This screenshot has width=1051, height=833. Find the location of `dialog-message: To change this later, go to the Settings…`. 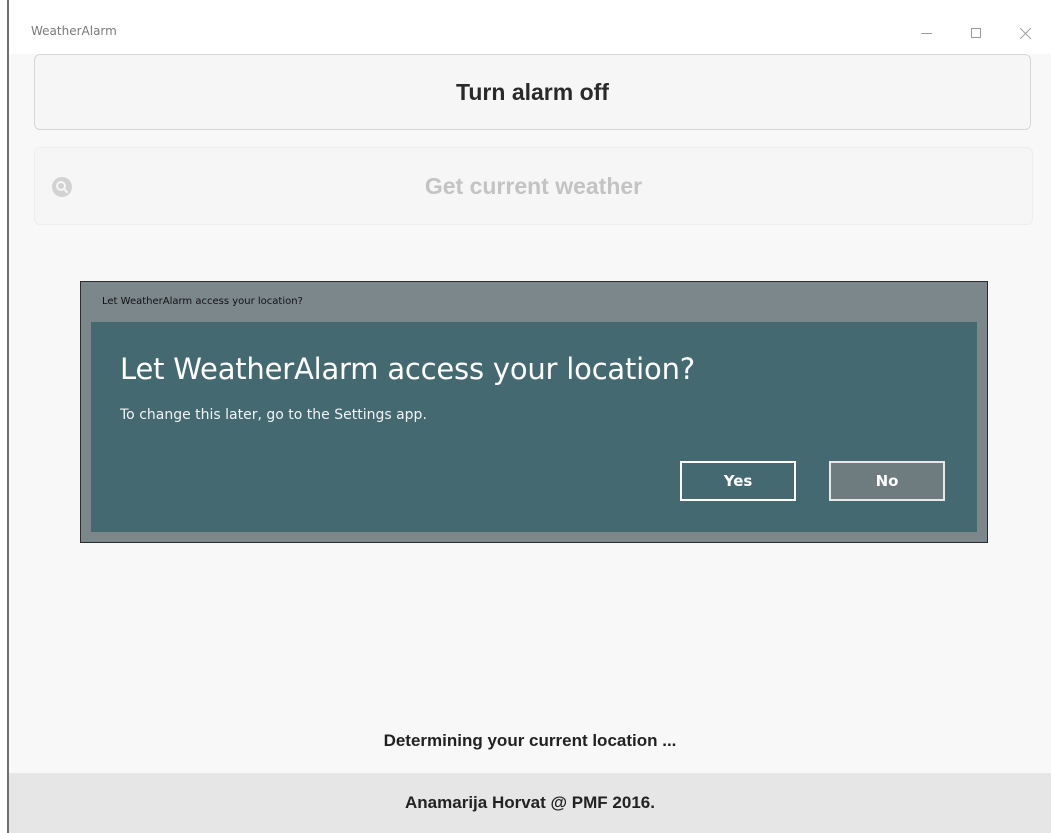

dialog-message: To change this later, go to the Settings… is located at coordinates (273, 415).